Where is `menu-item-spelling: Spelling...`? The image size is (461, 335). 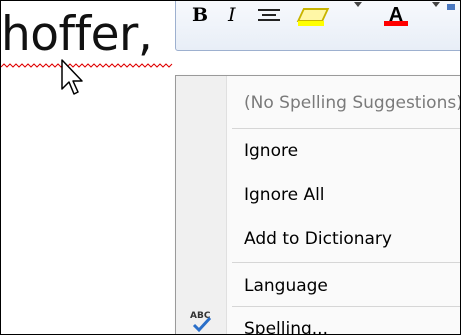 menu-item-spelling: Spelling... is located at coordinates (286, 324).